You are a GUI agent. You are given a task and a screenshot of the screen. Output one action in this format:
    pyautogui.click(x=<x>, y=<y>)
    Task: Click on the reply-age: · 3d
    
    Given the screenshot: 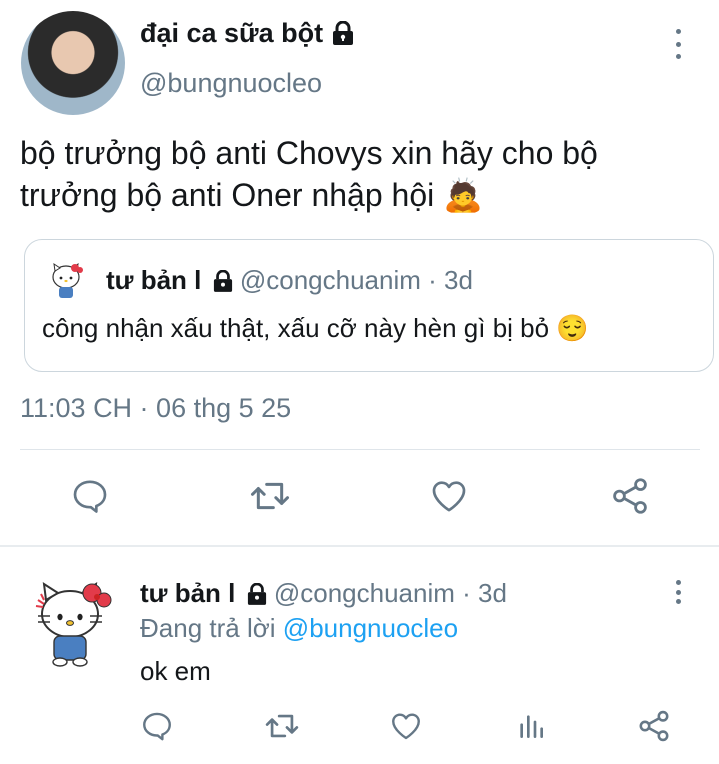 What is the action you would take?
    pyautogui.click(x=484, y=593)
    